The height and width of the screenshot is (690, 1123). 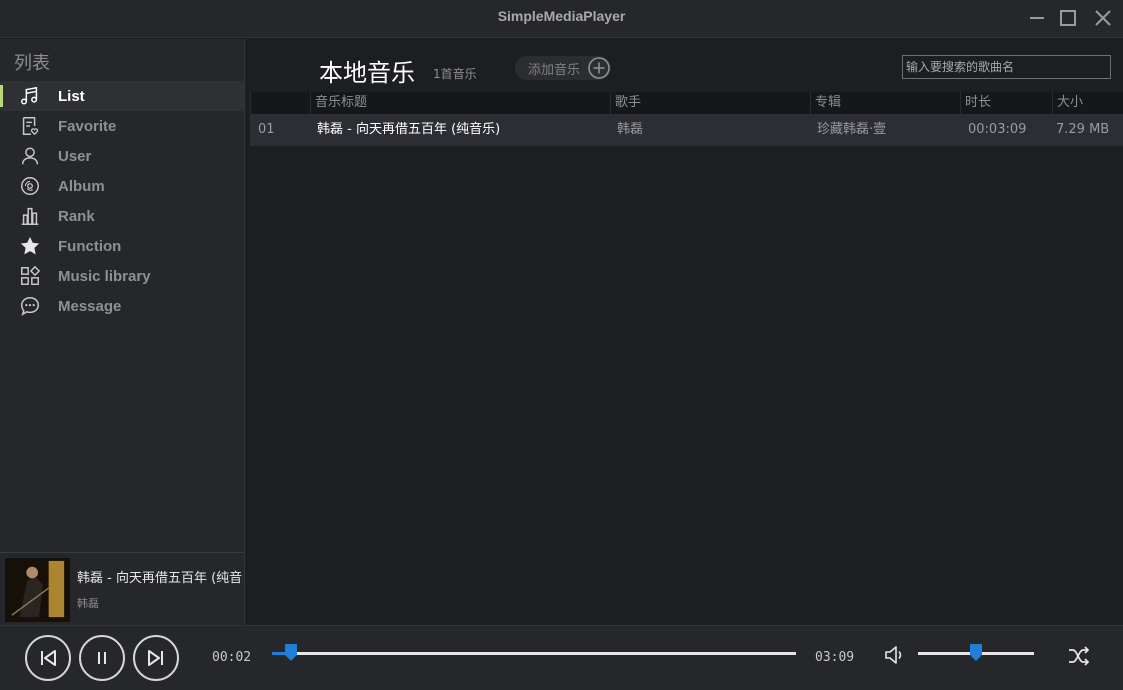 What do you see at coordinates (75, 156) in the screenshot?
I see `sidebar-item-label: User` at bounding box center [75, 156].